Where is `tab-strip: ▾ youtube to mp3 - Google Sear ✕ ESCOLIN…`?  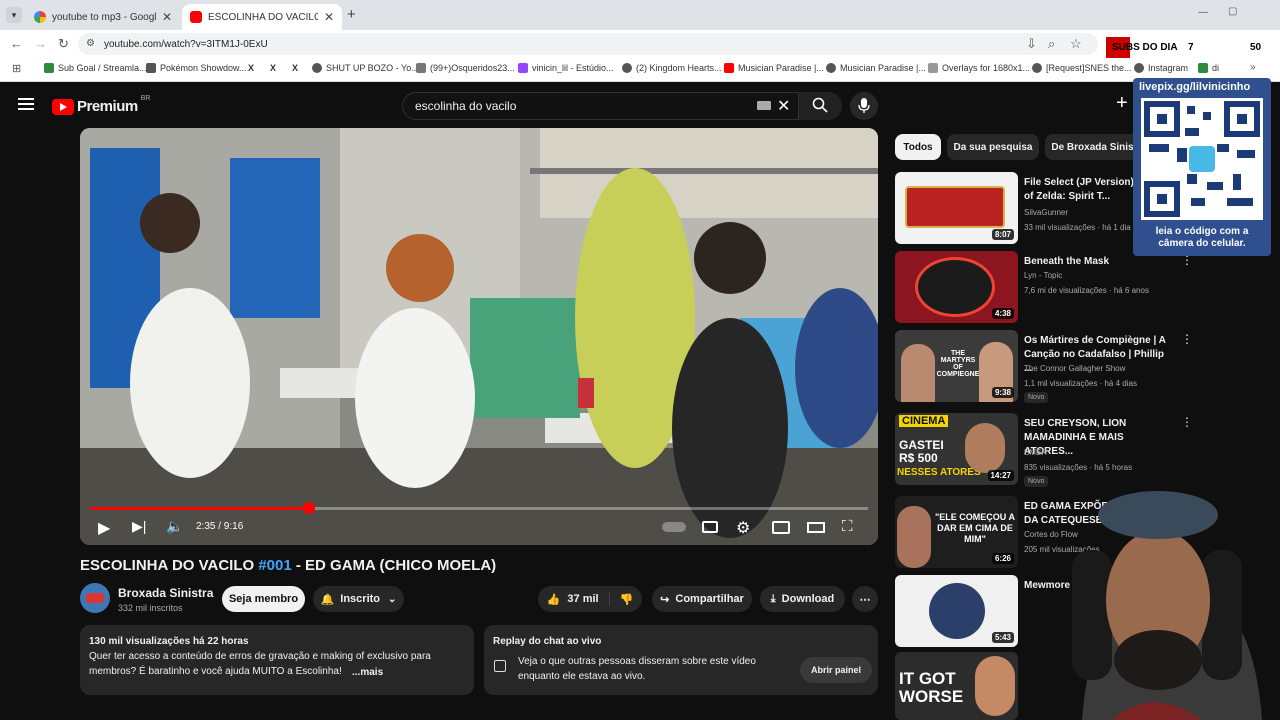
tab-strip: ▾ youtube to mp3 - Google Sear ✕ ESCOLIN… is located at coordinates (640, 15).